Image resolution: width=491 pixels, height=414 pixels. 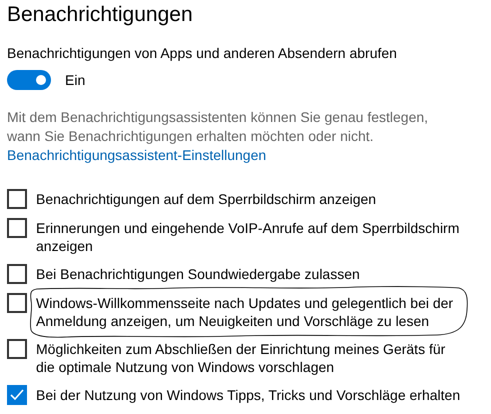 What do you see at coordinates (207, 199) in the screenshot?
I see `checkbox-label: Benachrichtigungen auf dem Sperrbildschirm anzeigen` at bounding box center [207, 199].